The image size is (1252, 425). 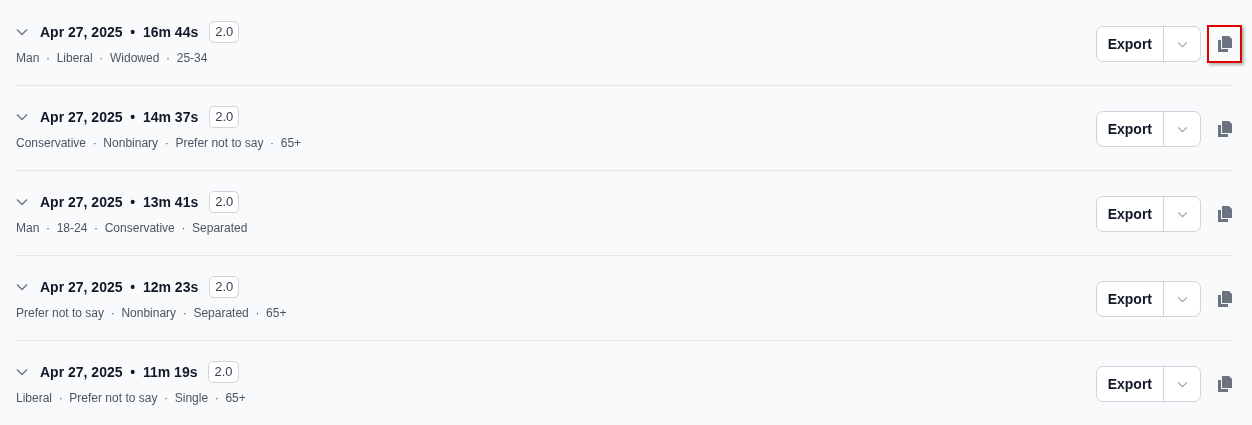 What do you see at coordinates (119, 372) in the screenshot?
I see `session-title: Apr 27, 2025 • 11m 19s` at bounding box center [119, 372].